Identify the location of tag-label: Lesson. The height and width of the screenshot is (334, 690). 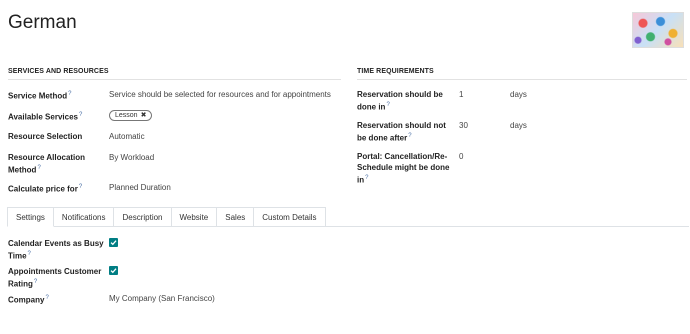
(126, 115).